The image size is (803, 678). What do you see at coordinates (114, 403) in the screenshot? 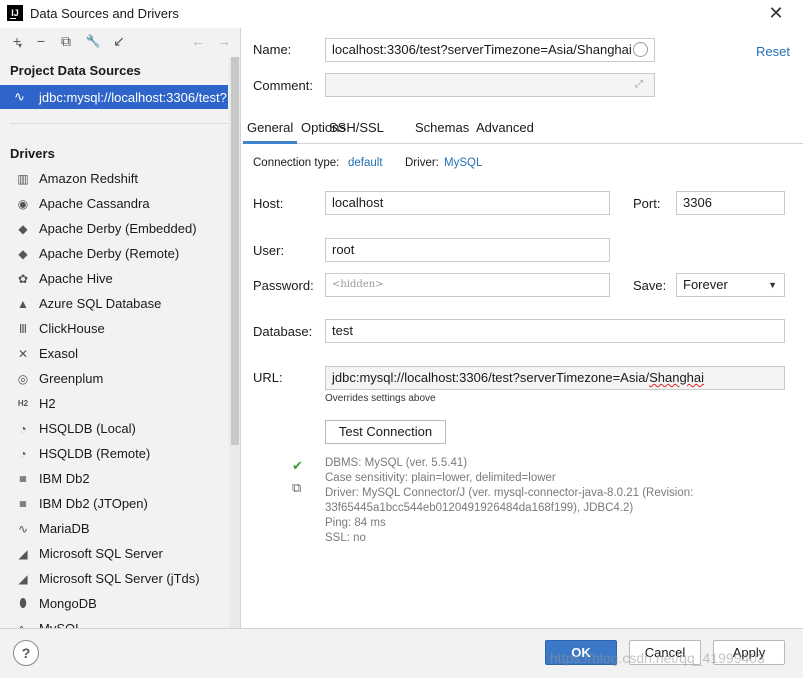
I see `driver-item: H2 H2` at bounding box center [114, 403].